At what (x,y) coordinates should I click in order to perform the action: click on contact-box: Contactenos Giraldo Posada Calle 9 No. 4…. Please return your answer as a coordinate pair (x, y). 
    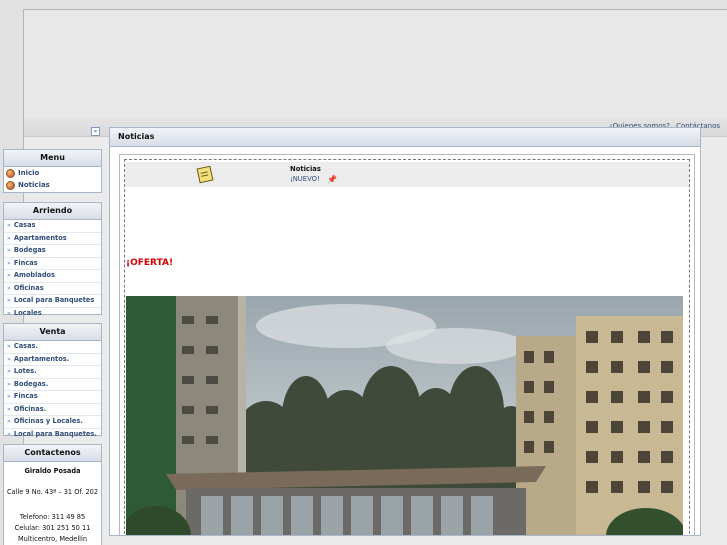
    Looking at the image, I should click on (52, 494).